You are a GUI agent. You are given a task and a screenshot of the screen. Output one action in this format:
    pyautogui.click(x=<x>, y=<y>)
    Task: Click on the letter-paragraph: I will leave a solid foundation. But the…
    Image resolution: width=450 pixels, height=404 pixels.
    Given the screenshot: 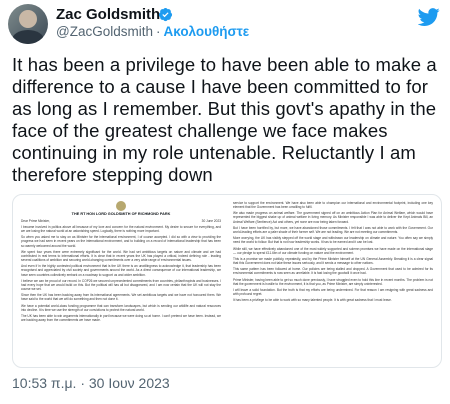 What is the action you would take?
    pyautogui.click(x=333, y=292)
    